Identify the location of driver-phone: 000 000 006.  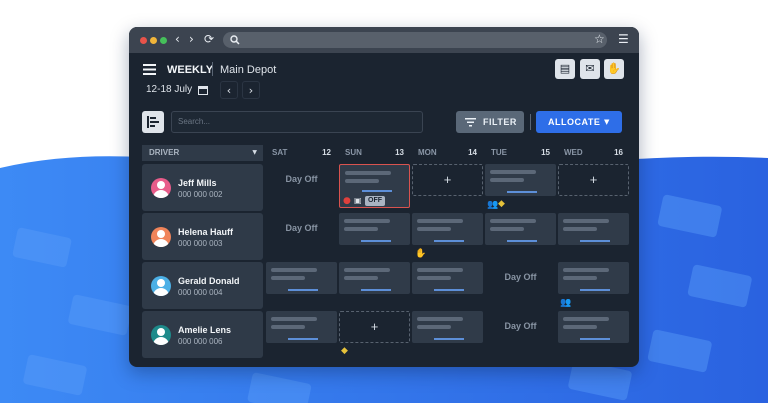
(200, 341).